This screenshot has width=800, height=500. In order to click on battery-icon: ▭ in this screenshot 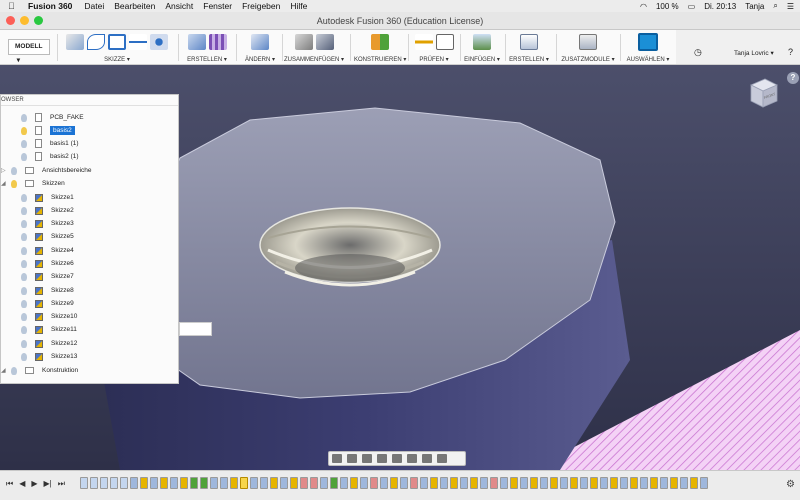, I will do `click(692, 6)`.